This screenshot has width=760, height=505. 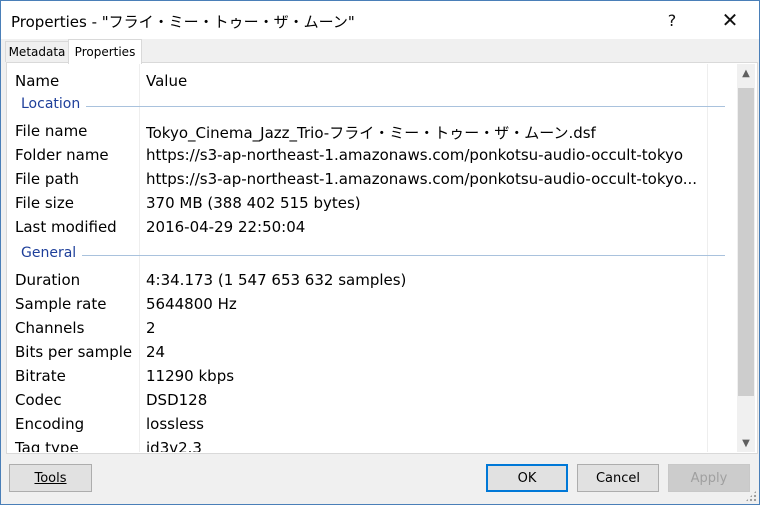 I want to click on cancel-button-label: Cancel, so click(x=618, y=478).